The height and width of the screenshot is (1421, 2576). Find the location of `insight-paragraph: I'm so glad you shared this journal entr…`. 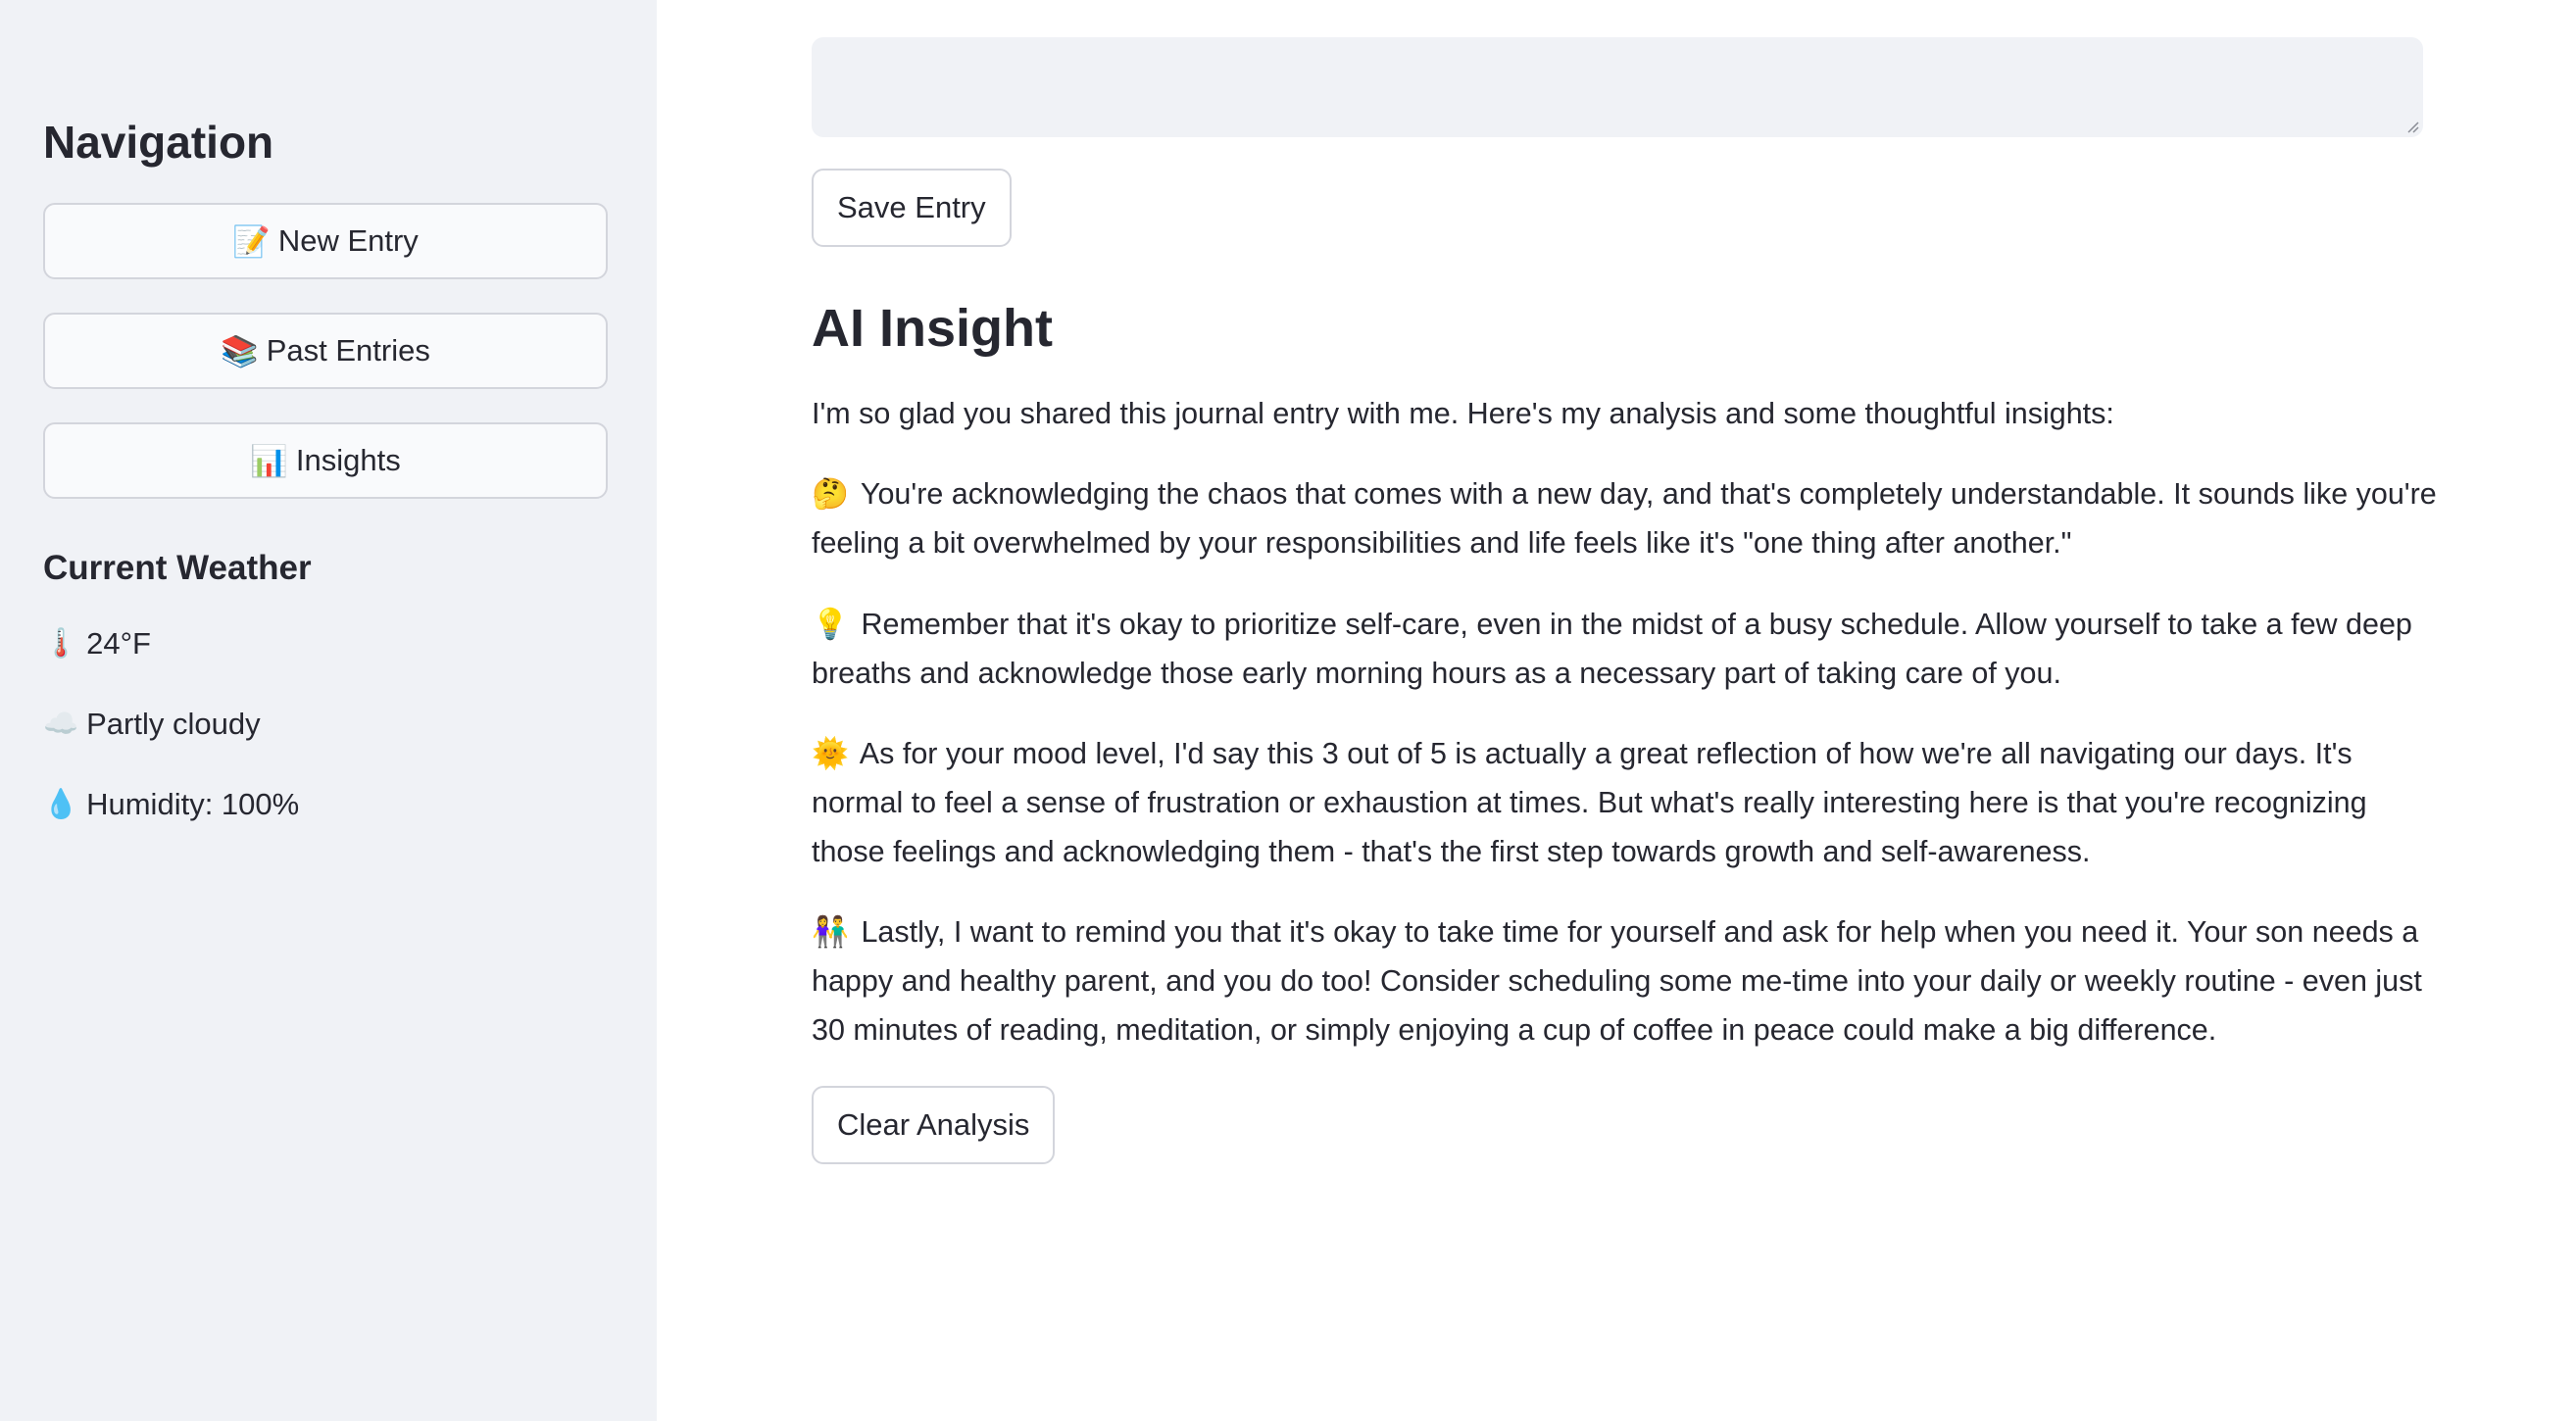

insight-paragraph: I'm so glad you shared this journal entr… is located at coordinates (1625, 413).